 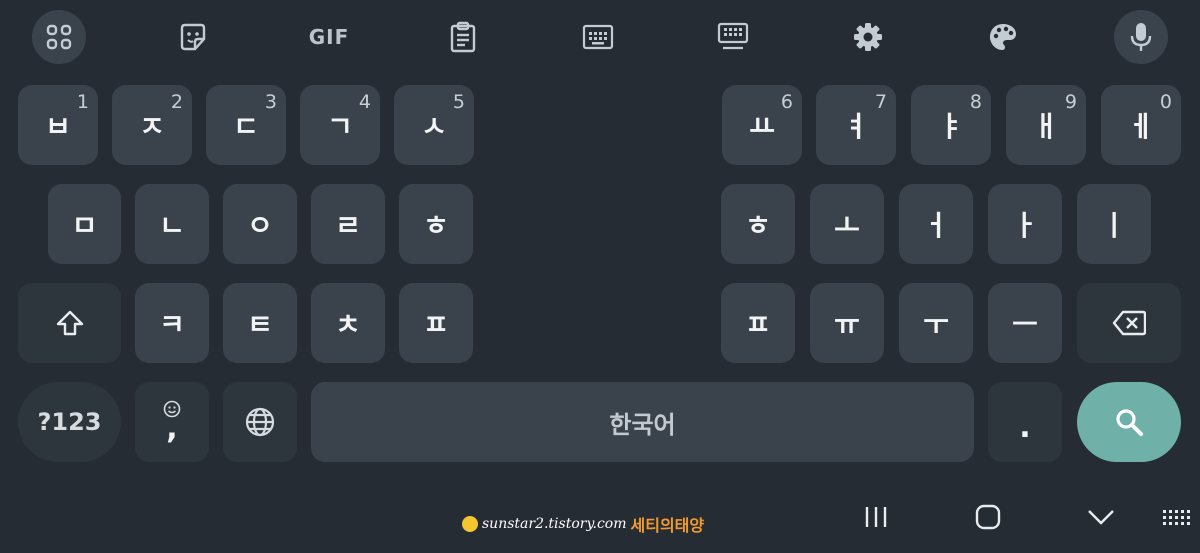 I want to click on key-label: ㅠ, so click(x=847, y=324).